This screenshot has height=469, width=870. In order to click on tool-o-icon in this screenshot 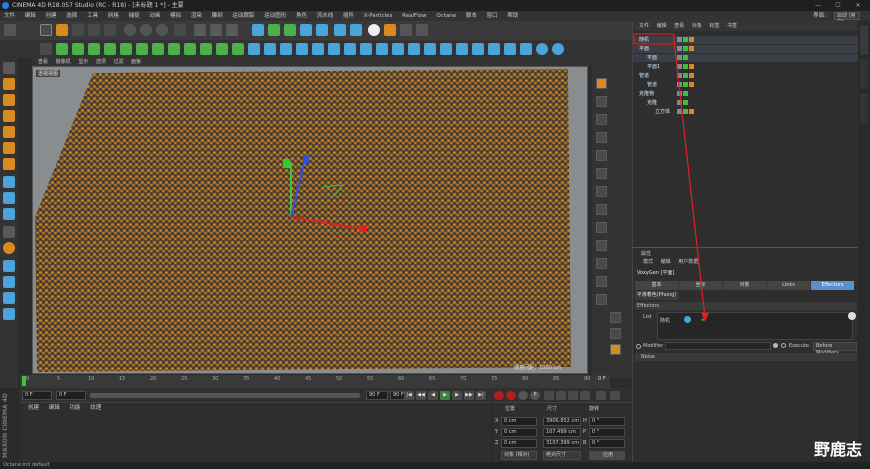, I will do `click(615, 349)`.